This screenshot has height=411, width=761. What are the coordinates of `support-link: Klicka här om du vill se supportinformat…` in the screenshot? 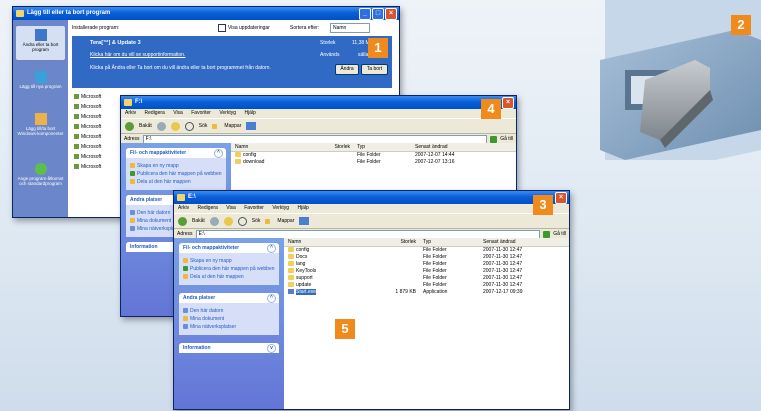 It's located at (137, 55).